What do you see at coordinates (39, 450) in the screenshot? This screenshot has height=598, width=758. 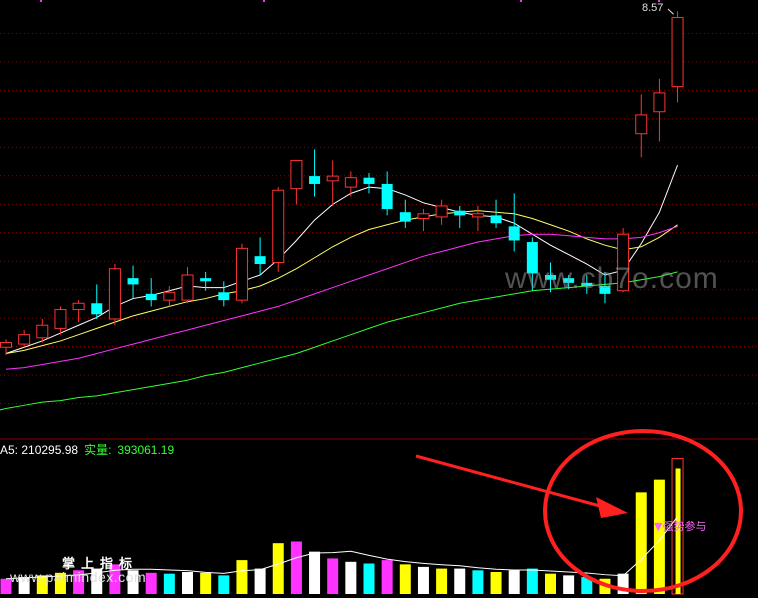 I see `volume-ma5-label: A5: 210295.98` at bounding box center [39, 450].